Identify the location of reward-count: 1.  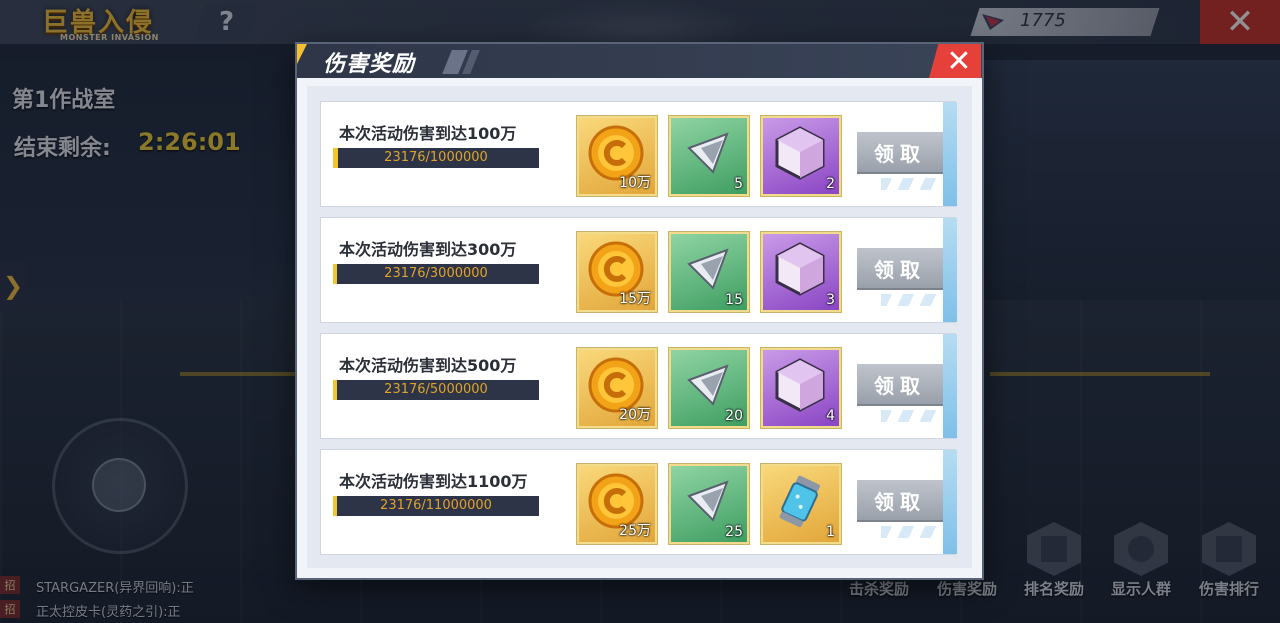
(830, 532).